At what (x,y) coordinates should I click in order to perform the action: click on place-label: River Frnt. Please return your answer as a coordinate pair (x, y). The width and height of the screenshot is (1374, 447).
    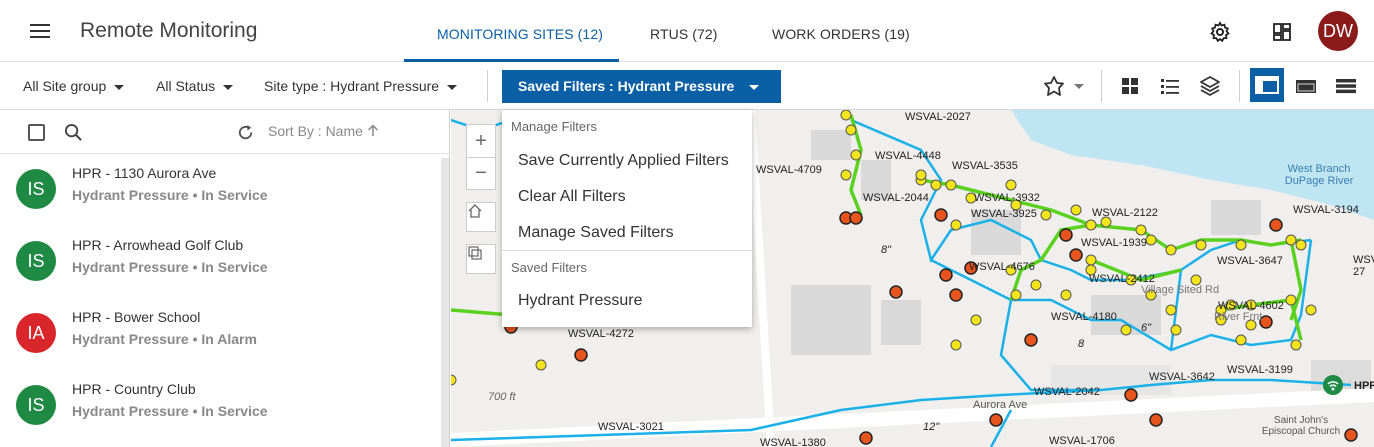
    Looking at the image, I should click on (1238, 317).